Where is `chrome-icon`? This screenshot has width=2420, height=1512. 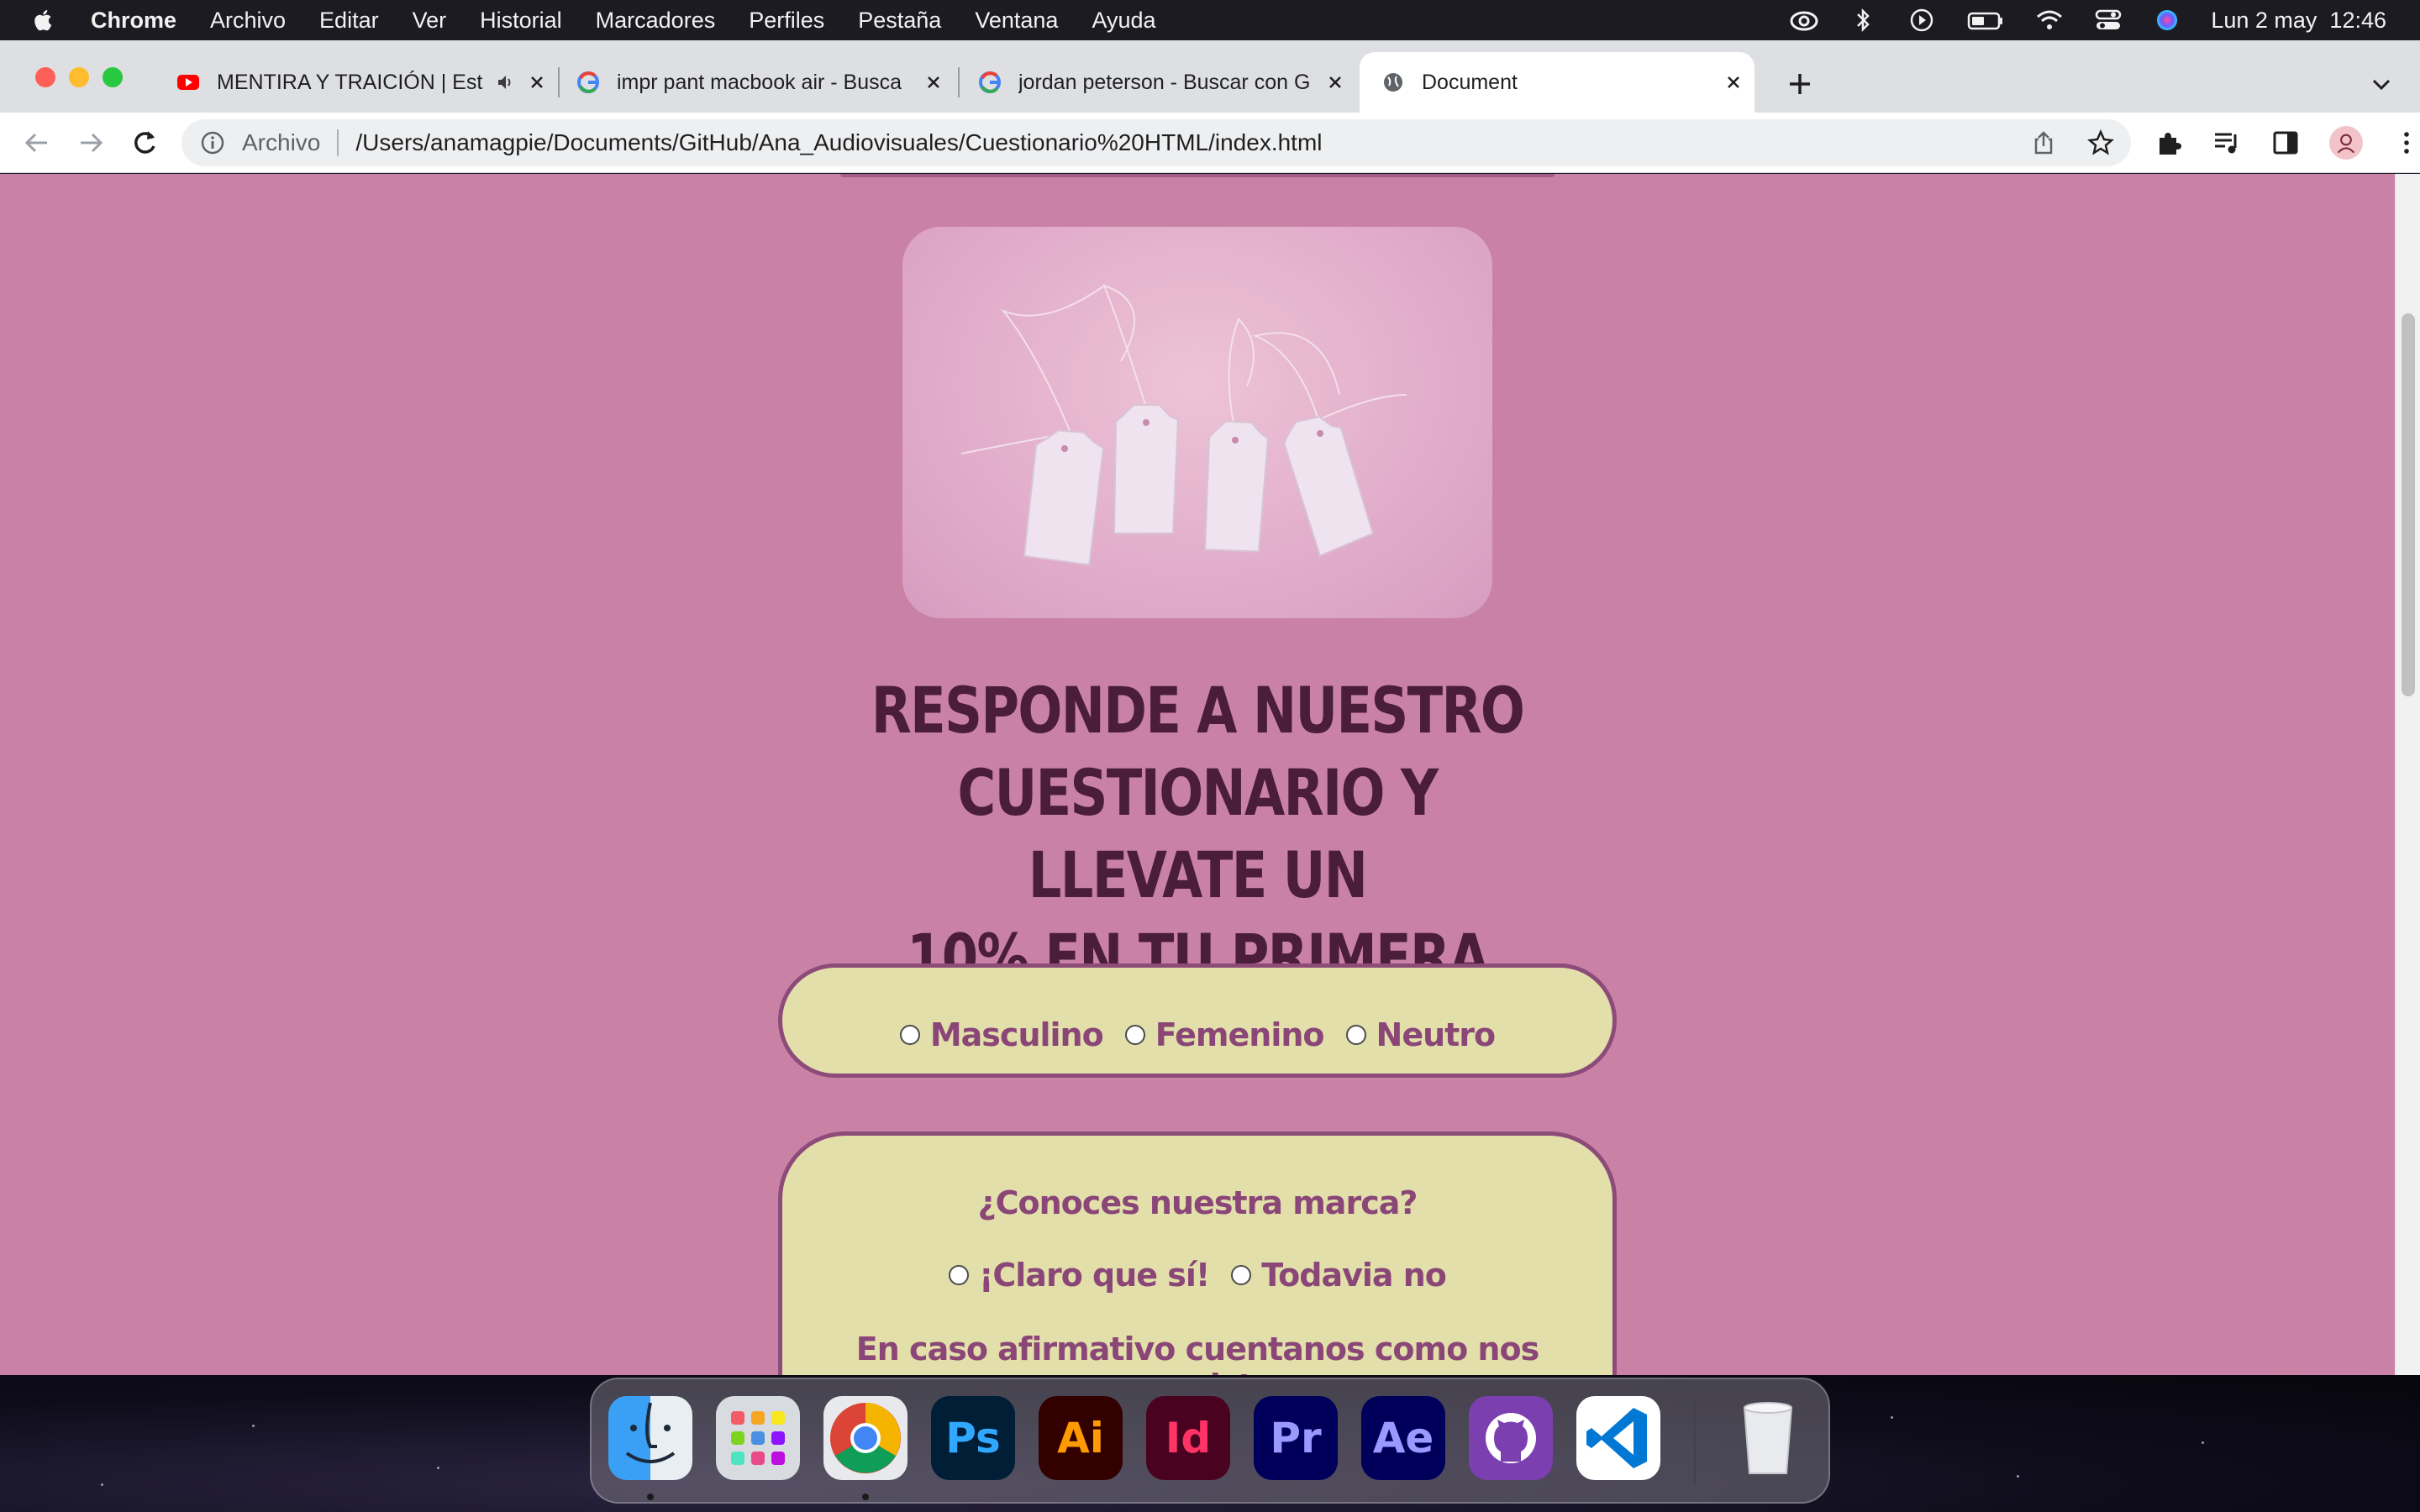
chrome-icon is located at coordinates (866, 1438).